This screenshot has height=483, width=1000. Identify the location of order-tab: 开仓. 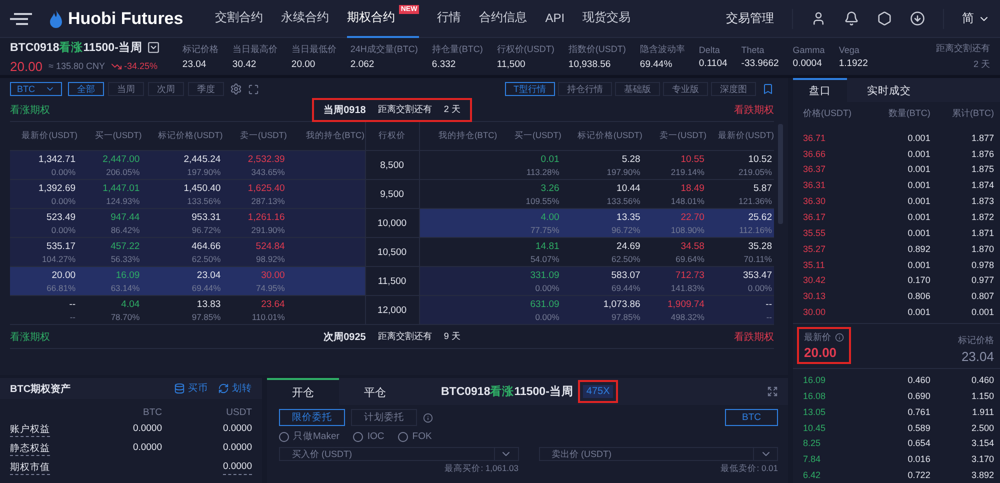
(303, 391).